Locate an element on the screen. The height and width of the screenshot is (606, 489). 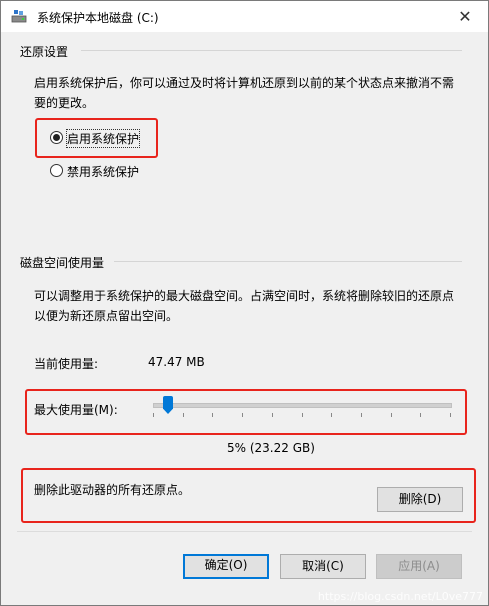
title-bar: 系统保护本地磁盘 (C:) ✕ is located at coordinates (244, 16).